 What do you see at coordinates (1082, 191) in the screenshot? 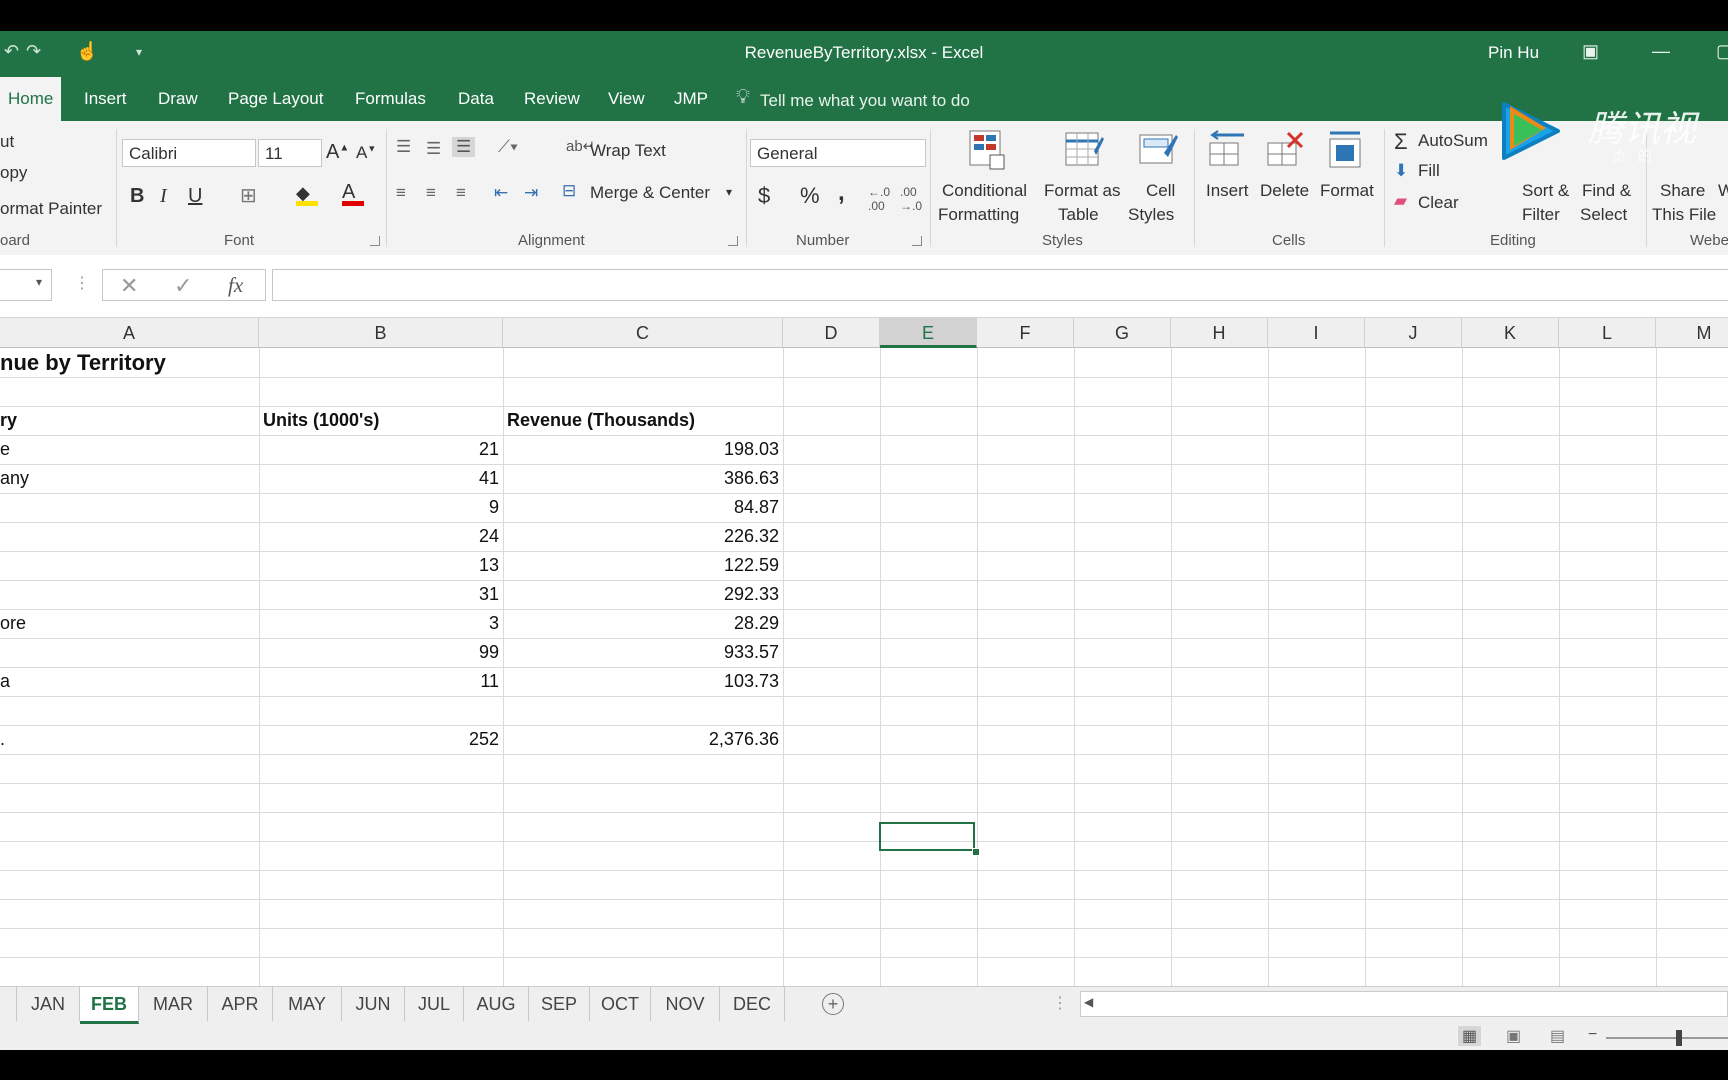
I see `format-as-table-label-1: Format as` at bounding box center [1082, 191].